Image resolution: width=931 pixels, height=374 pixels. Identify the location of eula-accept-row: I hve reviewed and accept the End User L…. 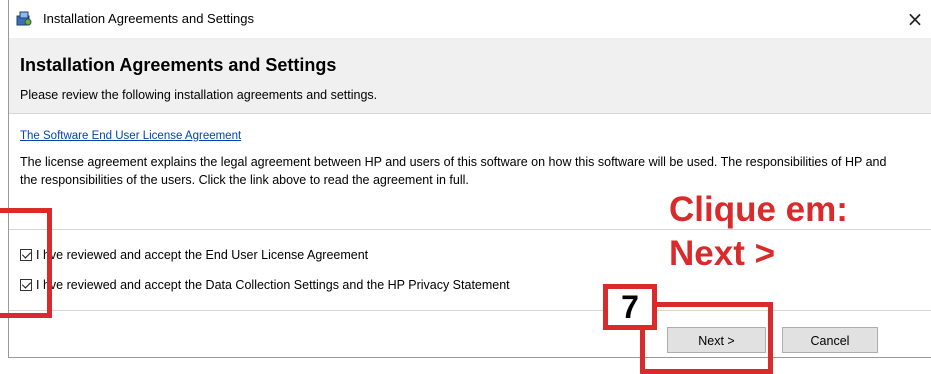
(194, 255).